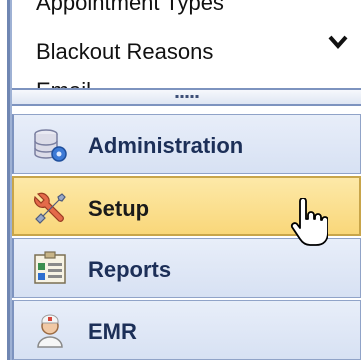 This screenshot has width=361, height=360. I want to click on nav-label-setup: Setup, so click(119, 208).